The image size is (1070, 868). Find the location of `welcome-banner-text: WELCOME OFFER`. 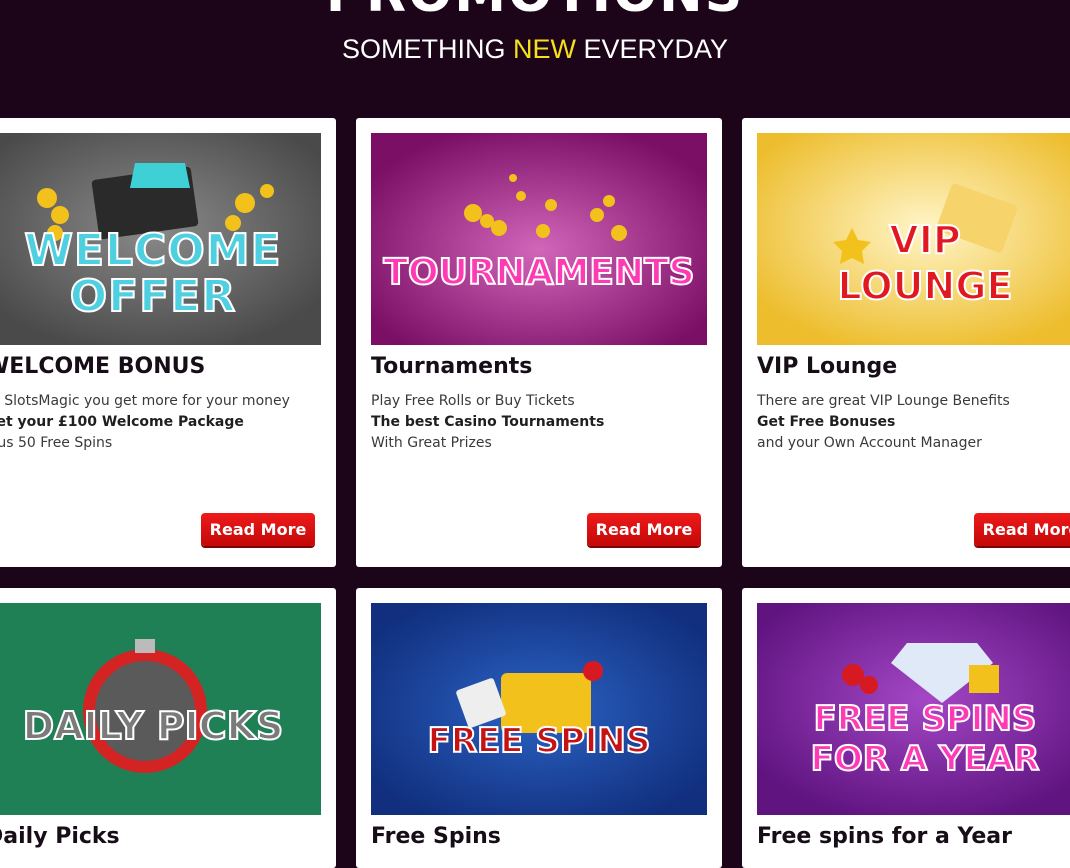

welcome-banner-text: WELCOME OFFER is located at coordinates (160, 273).